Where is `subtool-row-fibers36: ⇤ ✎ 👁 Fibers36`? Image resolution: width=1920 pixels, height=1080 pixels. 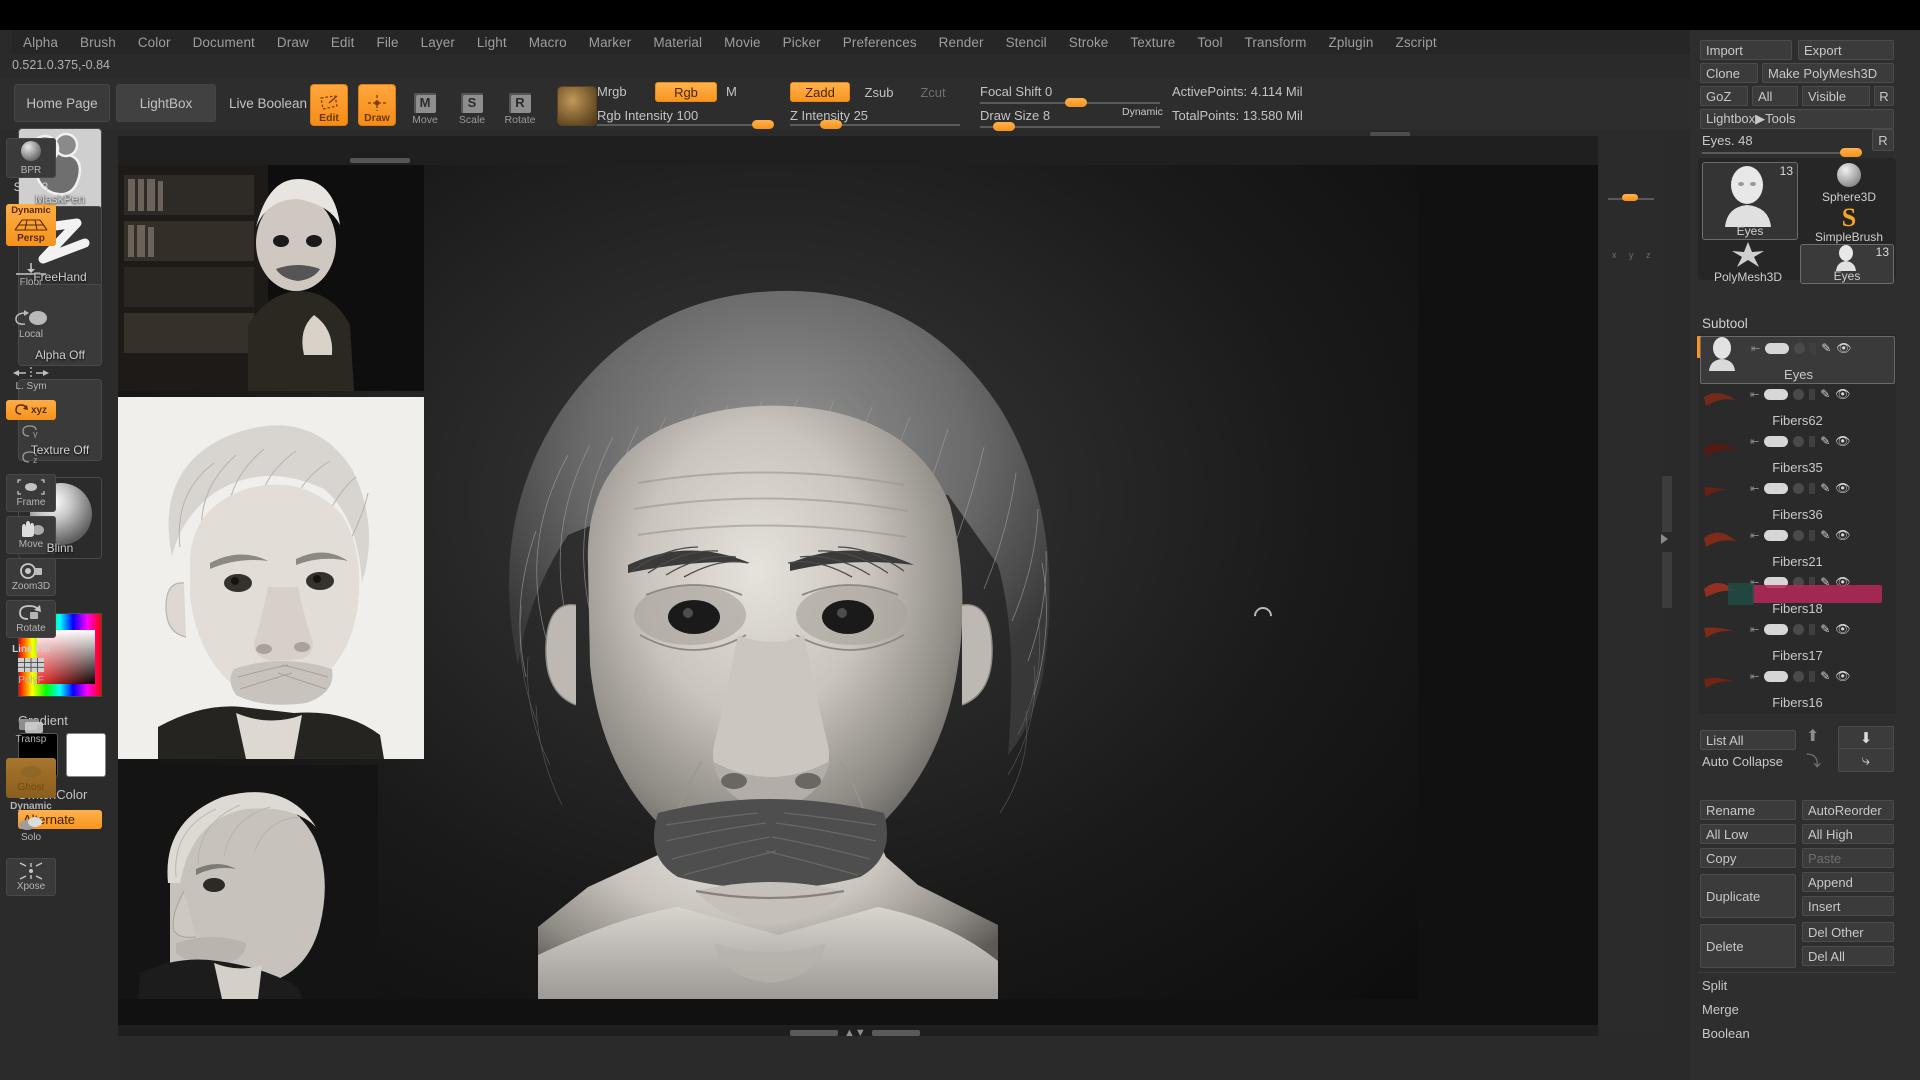 subtool-row-fibers36: ⇤ ✎ 👁 Fibers36 is located at coordinates (1797, 501).